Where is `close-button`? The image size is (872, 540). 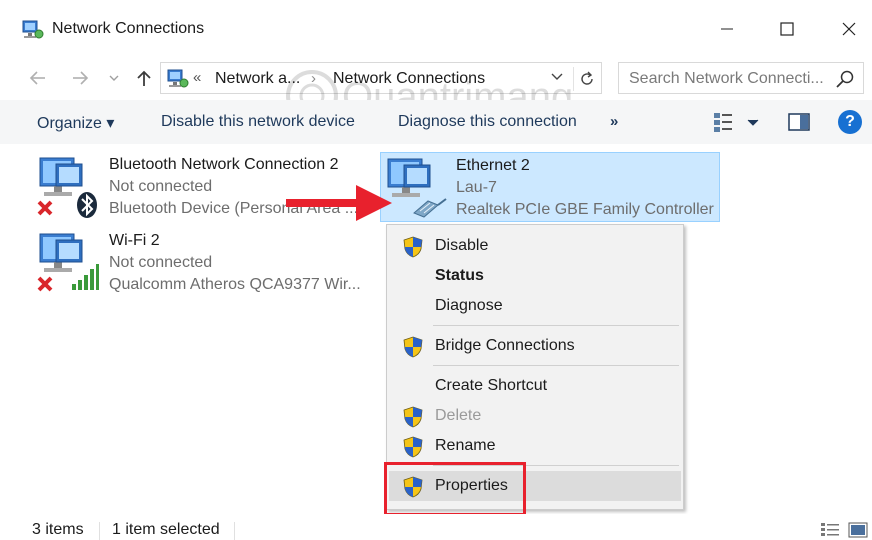
close-button is located at coordinates (849, 29).